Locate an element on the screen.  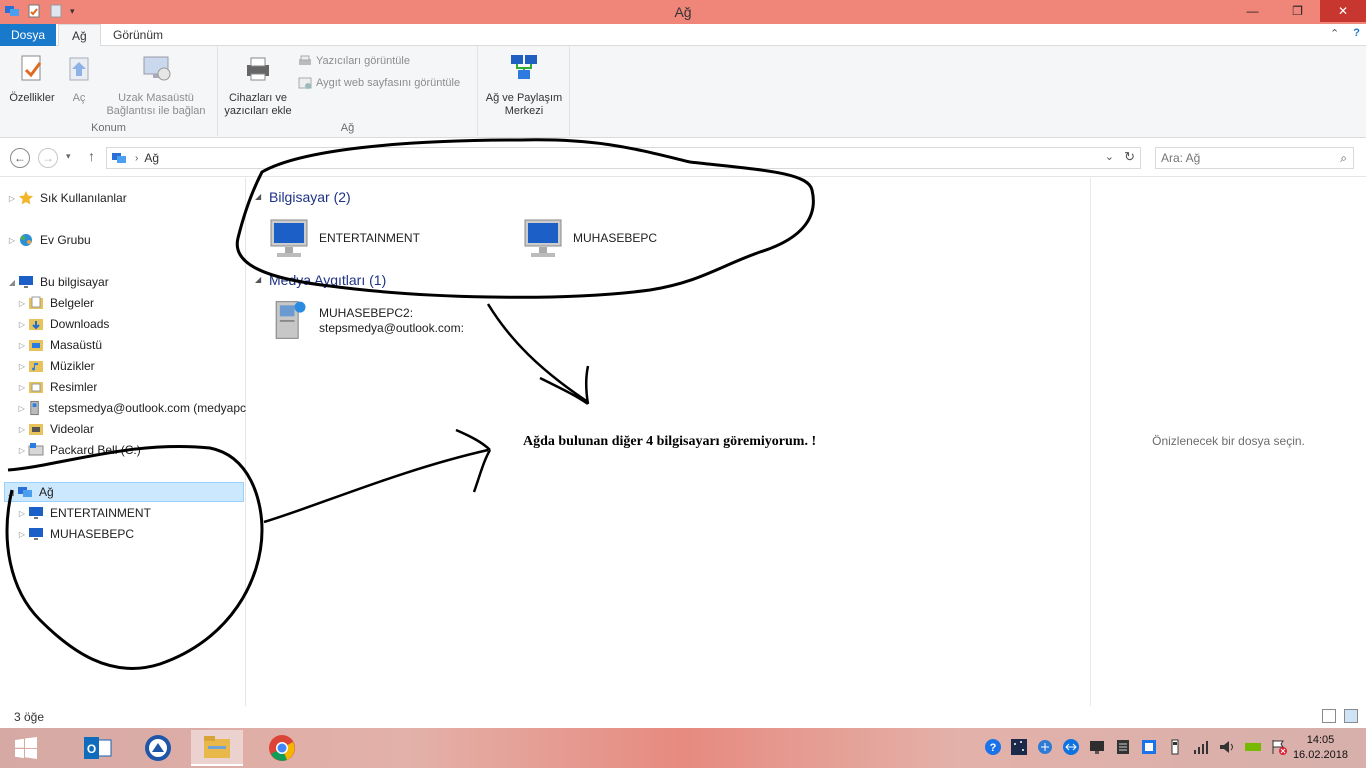
start-button is located at coordinates (26, 748).